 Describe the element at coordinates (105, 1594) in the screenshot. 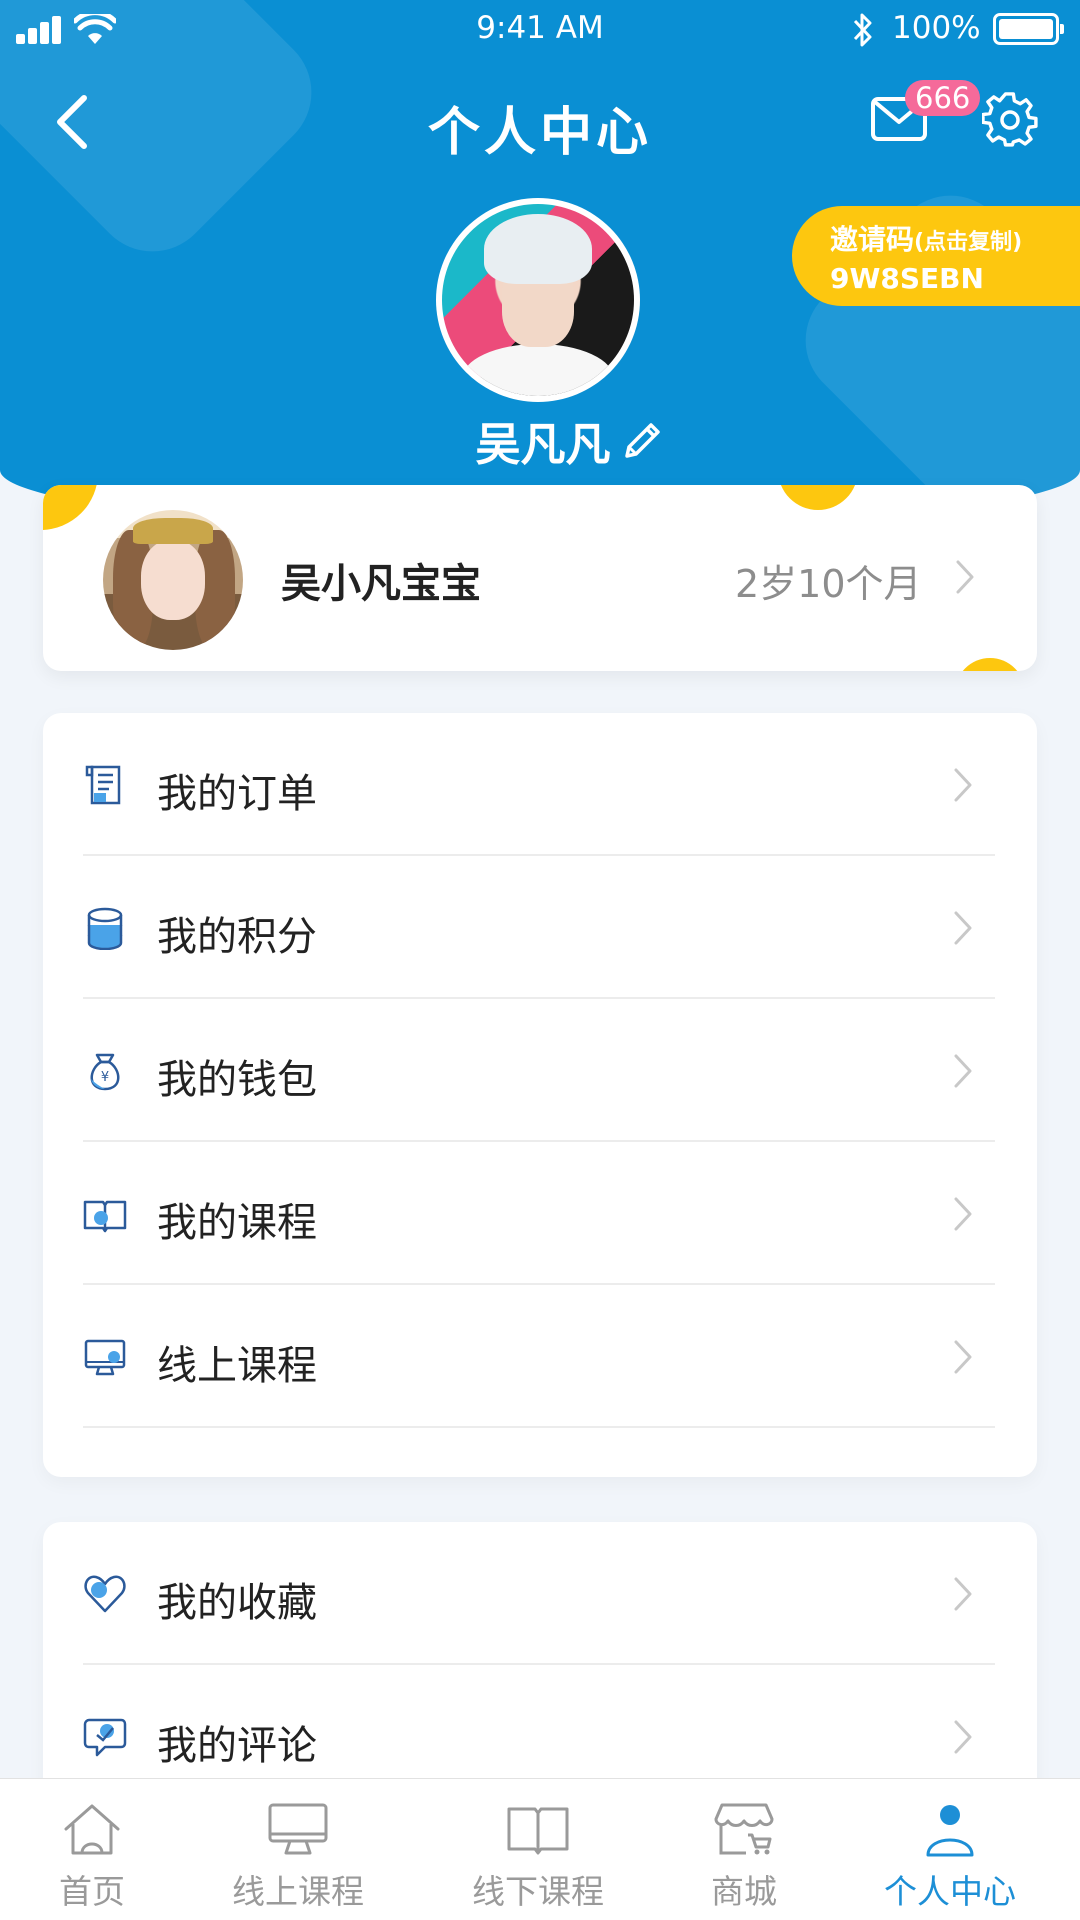

I see `heart-icon` at that location.